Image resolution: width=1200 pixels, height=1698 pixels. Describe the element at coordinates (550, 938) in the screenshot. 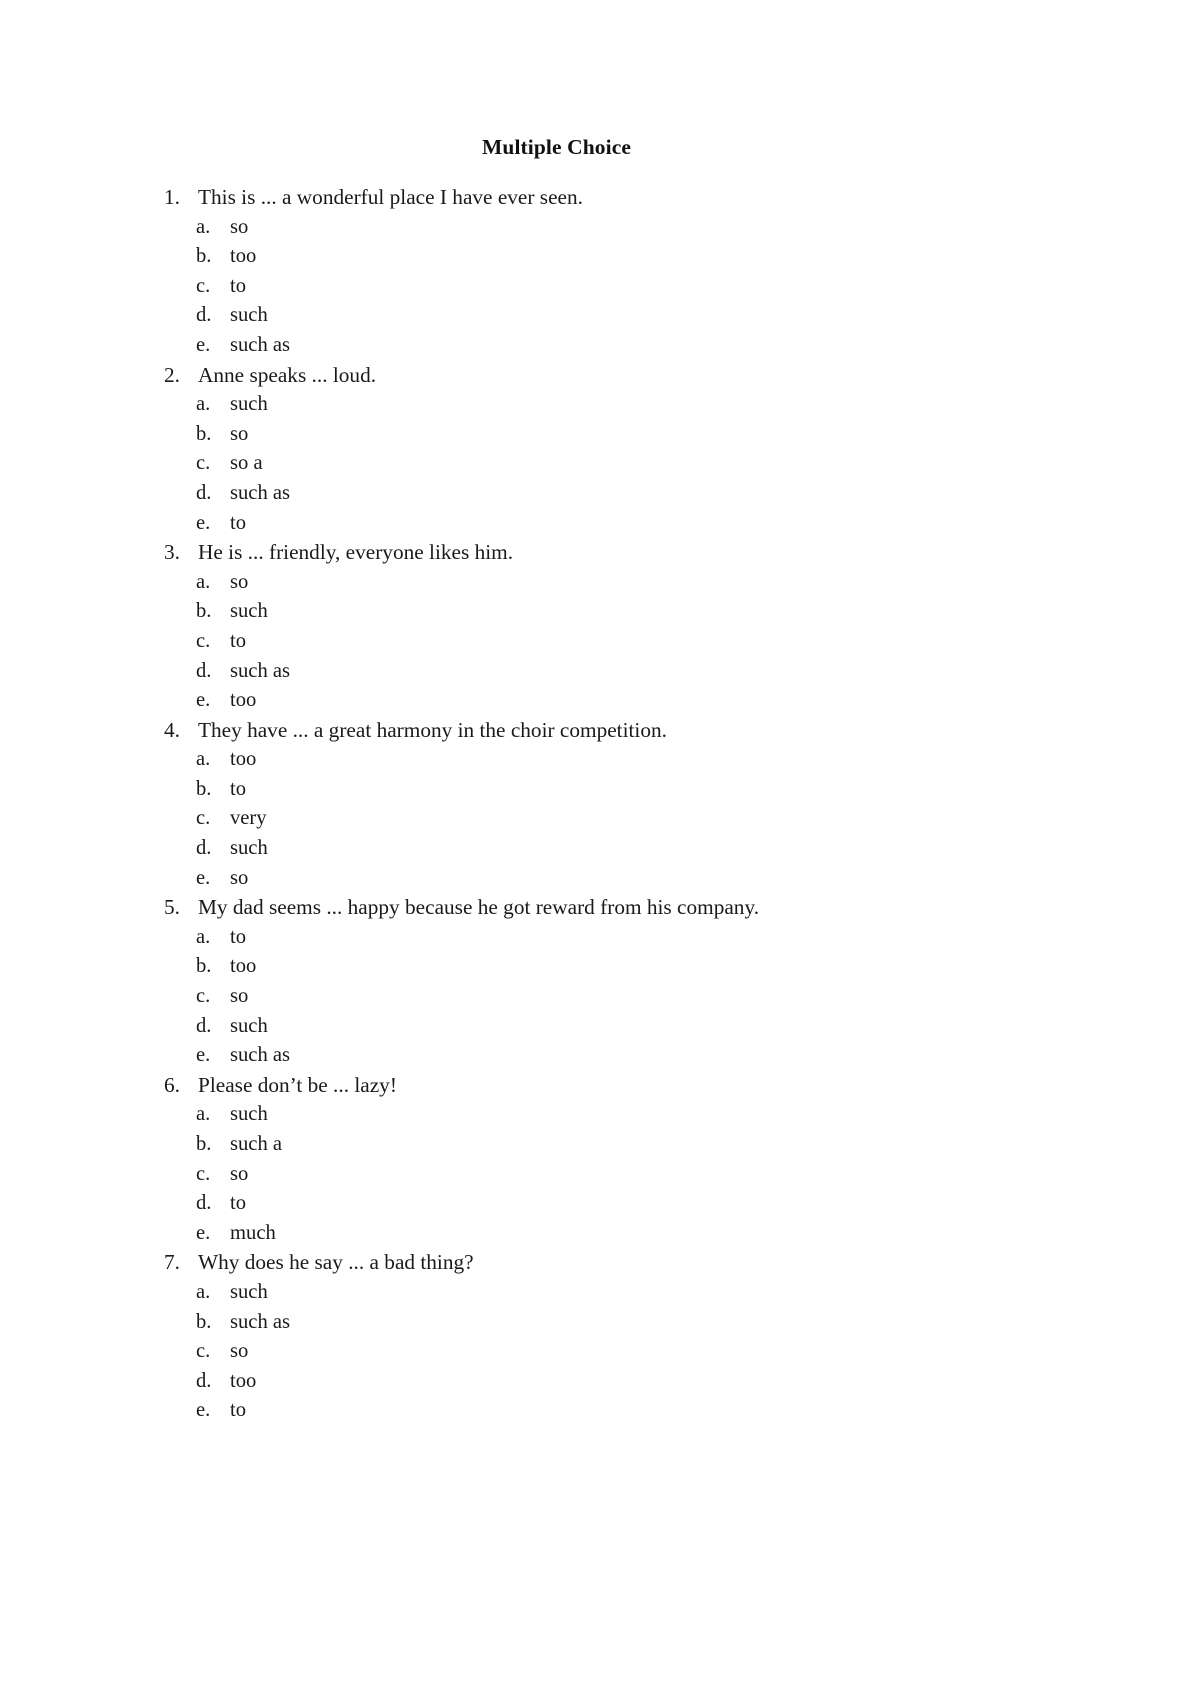

I see `answer-option: a. to` at that location.